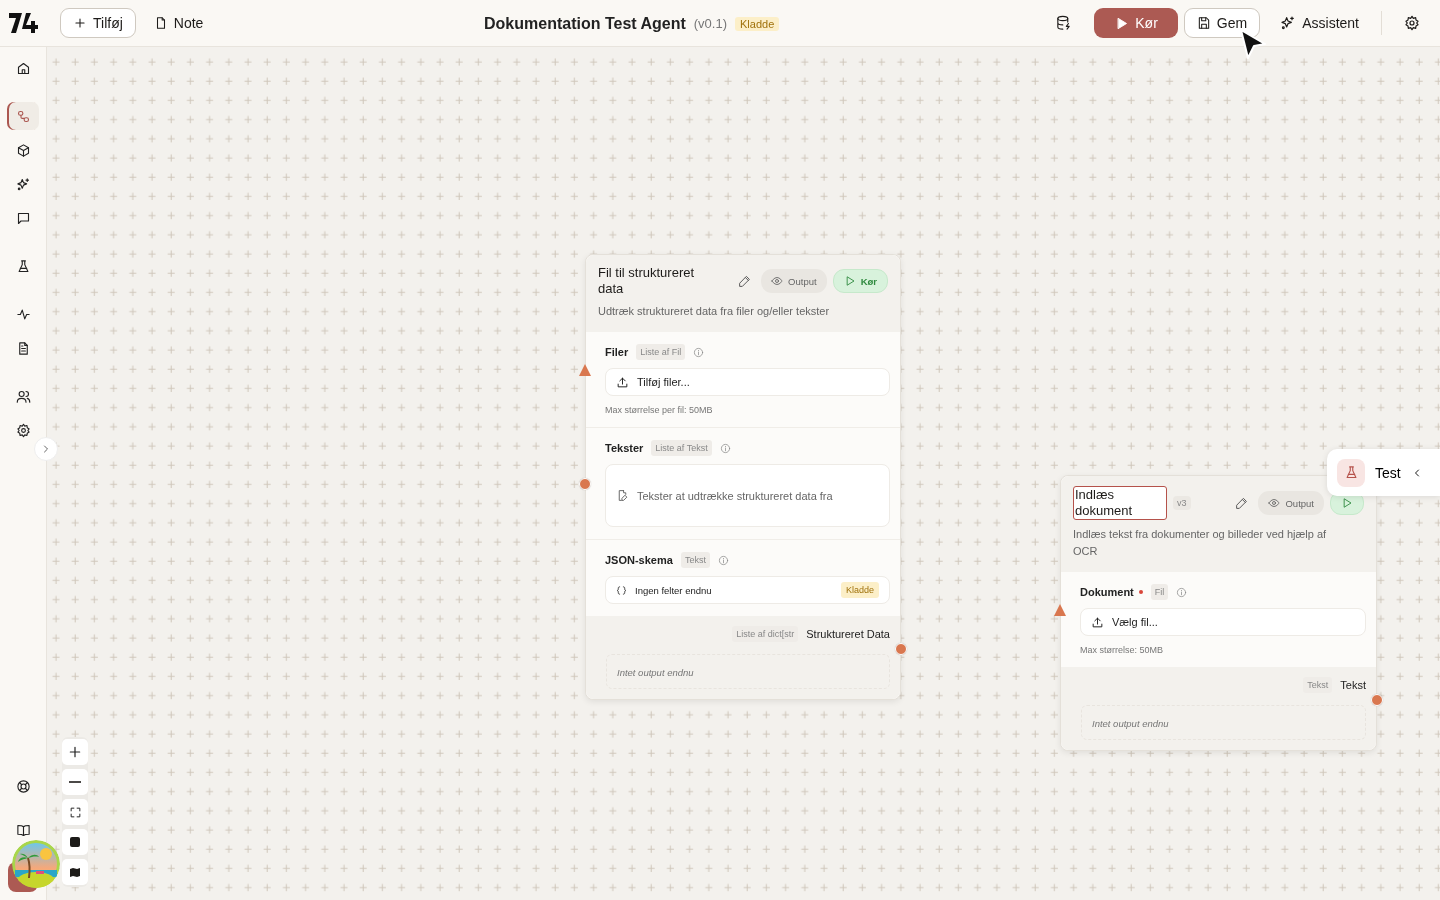 Image resolution: width=1440 pixels, height=900 pixels. What do you see at coordinates (1203, 23) in the screenshot?
I see `save-icon` at bounding box center [1203, 23].